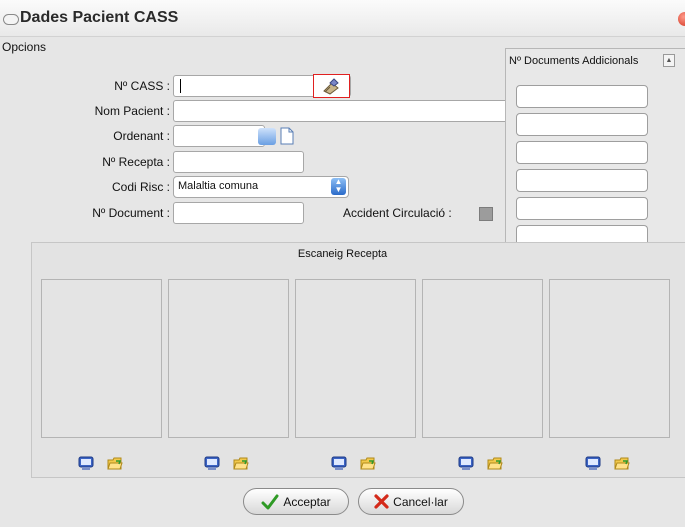  What do you see at coordinates (343, 111) in the screenshot?
I see `nom-pacient-input` at bounding box center [343, 111].